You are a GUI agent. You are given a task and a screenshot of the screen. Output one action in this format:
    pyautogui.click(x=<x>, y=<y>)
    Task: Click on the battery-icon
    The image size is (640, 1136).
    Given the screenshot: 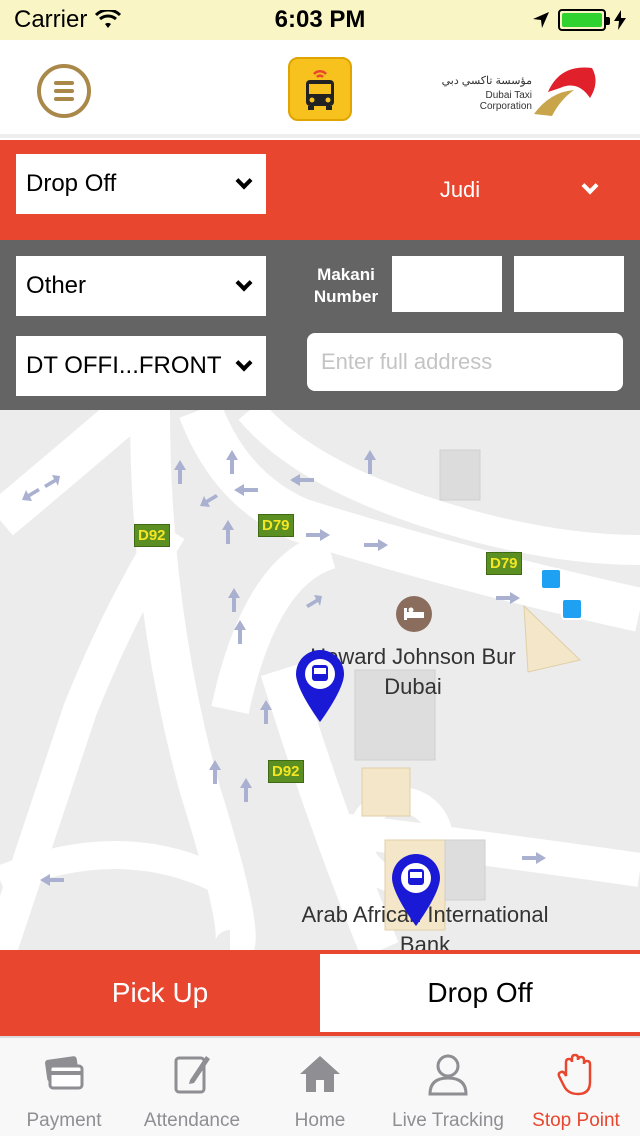 What is the action you would take?
    pyautogui.click(x=584, y=20)
    